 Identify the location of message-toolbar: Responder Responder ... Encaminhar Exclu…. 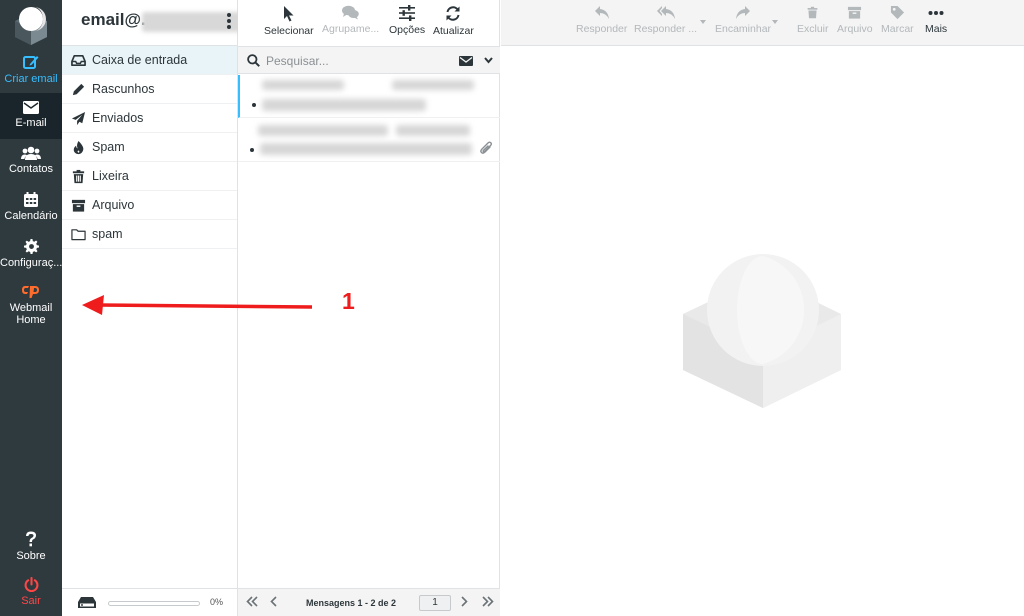
(762, 23).